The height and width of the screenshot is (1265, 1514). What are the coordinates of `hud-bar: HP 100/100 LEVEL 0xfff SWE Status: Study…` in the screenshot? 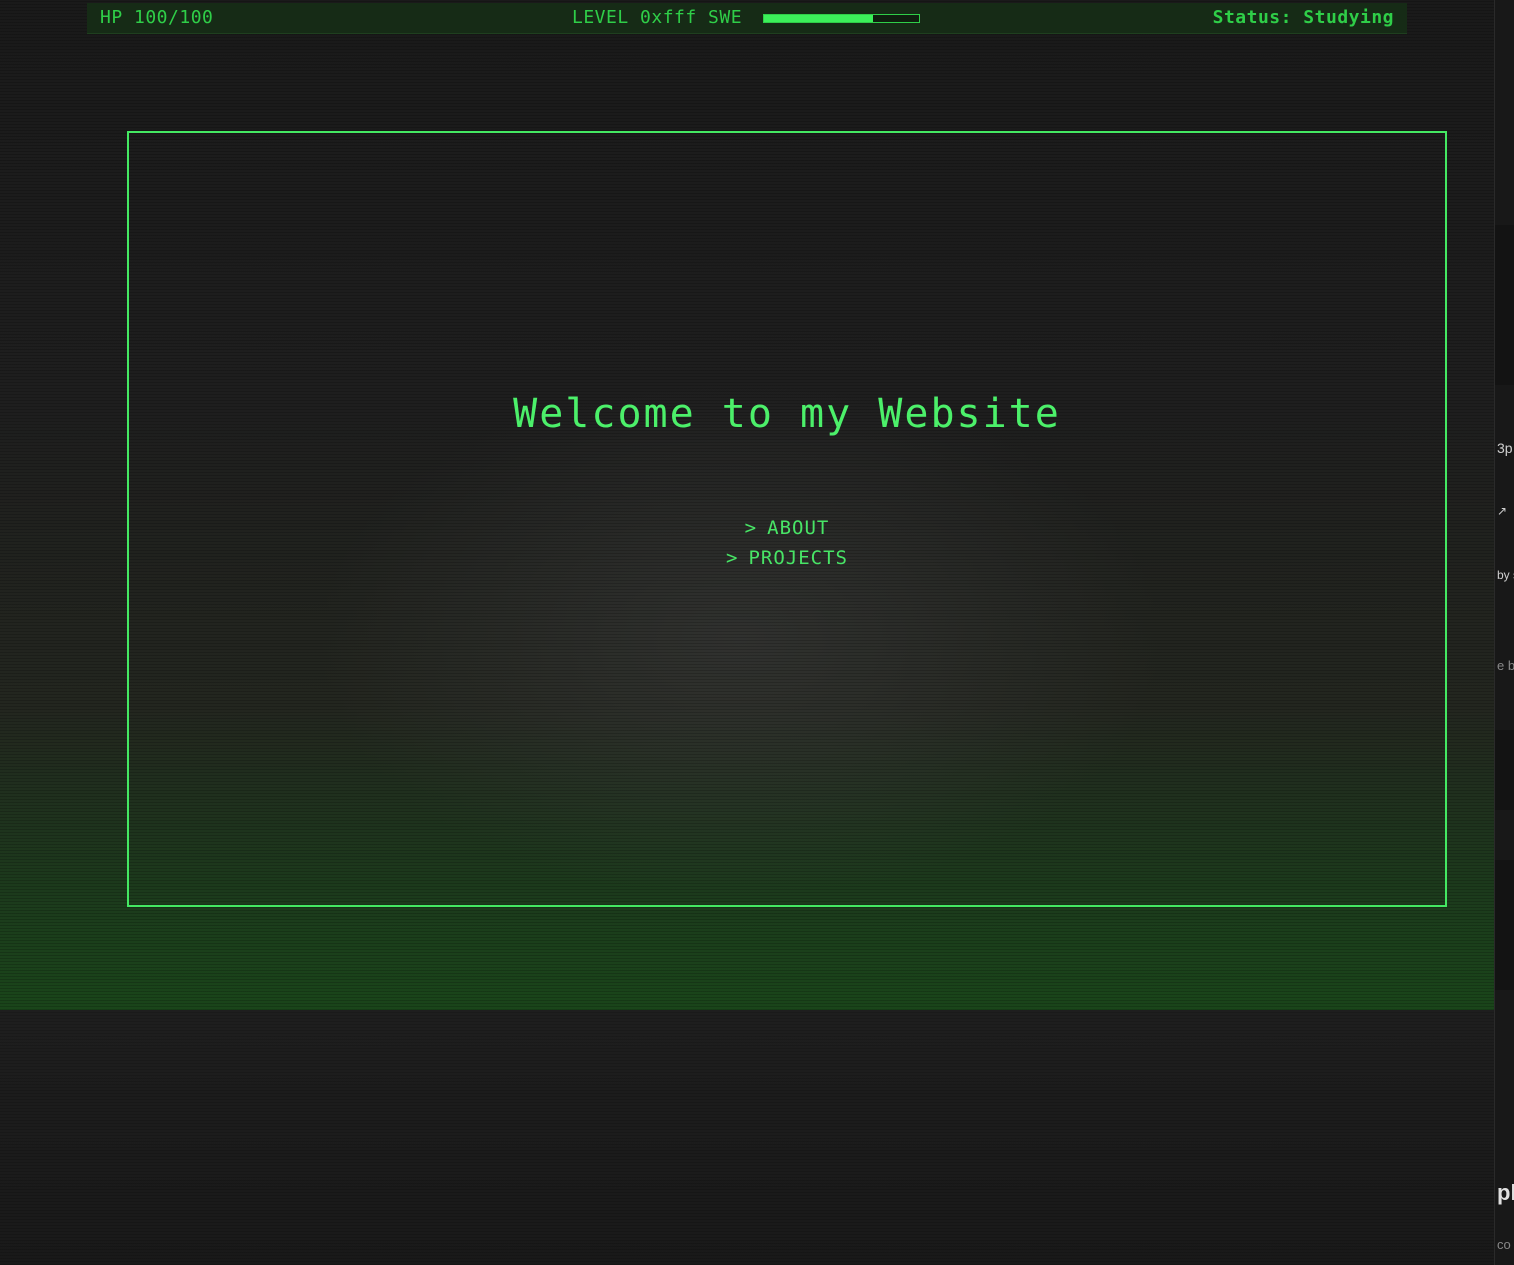 It's located at (747, 18).